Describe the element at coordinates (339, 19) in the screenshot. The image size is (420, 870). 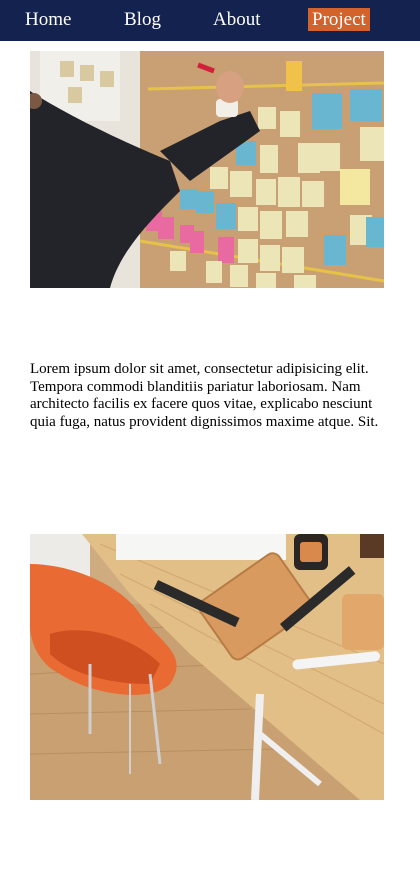
I see `nav-link-project: Project` at that location.